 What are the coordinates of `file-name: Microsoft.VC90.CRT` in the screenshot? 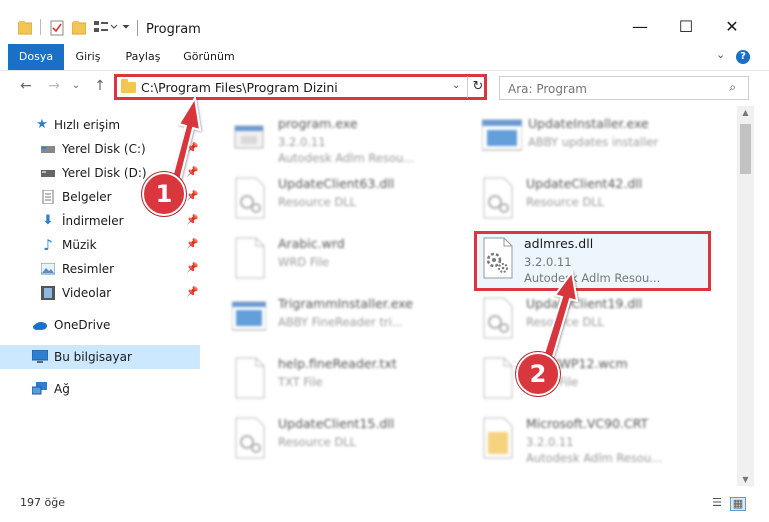 It's located at (587, 423).